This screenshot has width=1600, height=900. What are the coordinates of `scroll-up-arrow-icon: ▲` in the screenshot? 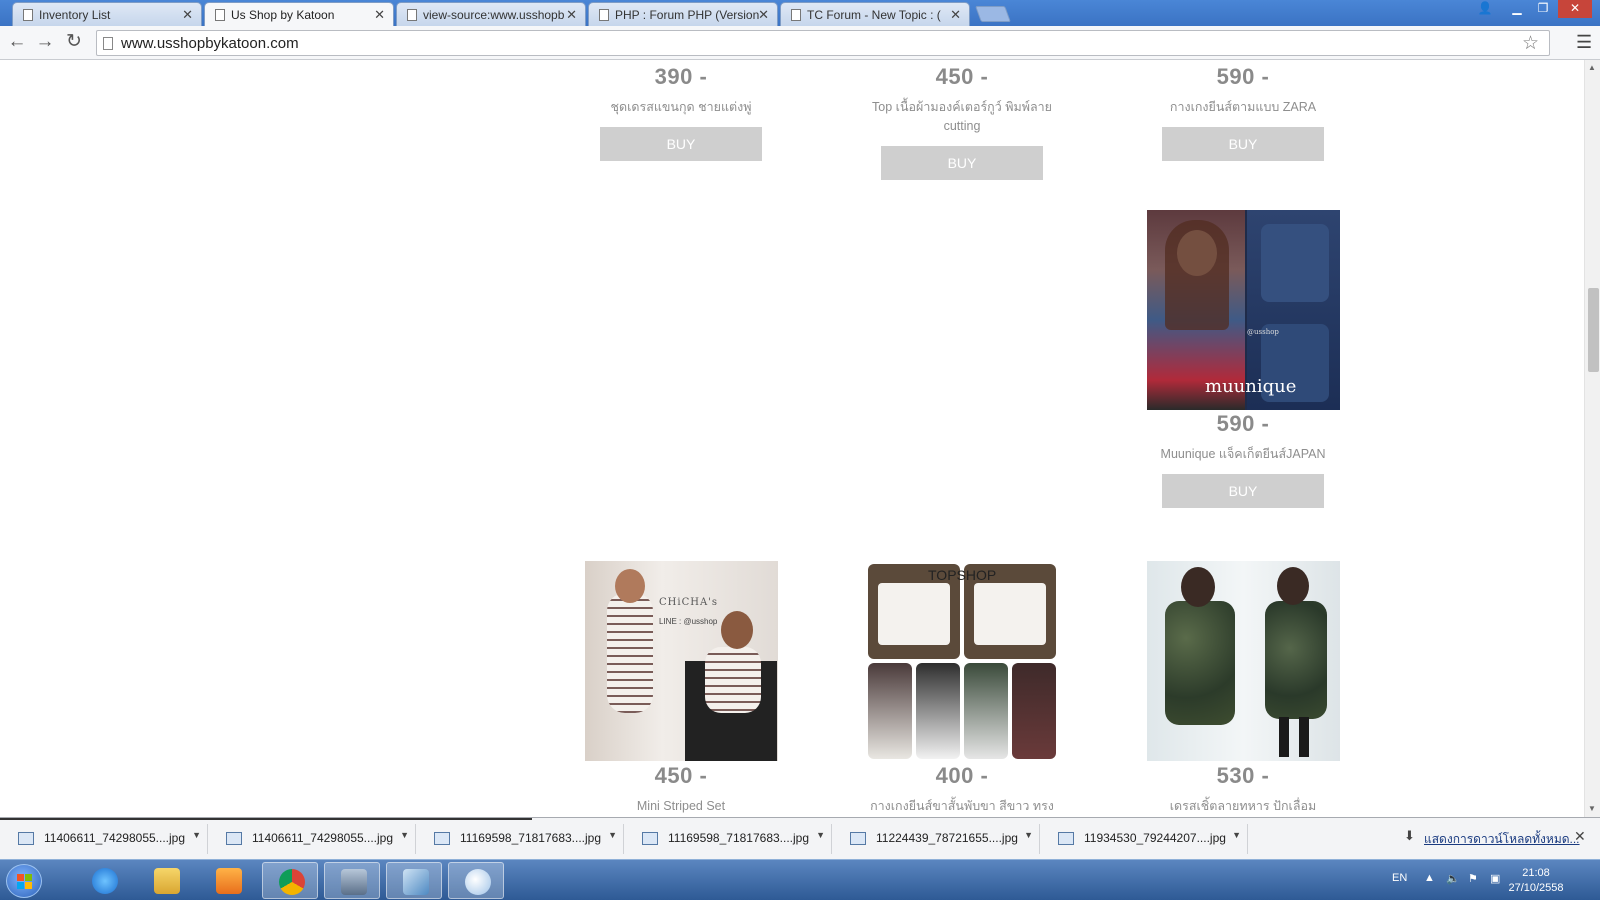 It's located at (1592, 67).